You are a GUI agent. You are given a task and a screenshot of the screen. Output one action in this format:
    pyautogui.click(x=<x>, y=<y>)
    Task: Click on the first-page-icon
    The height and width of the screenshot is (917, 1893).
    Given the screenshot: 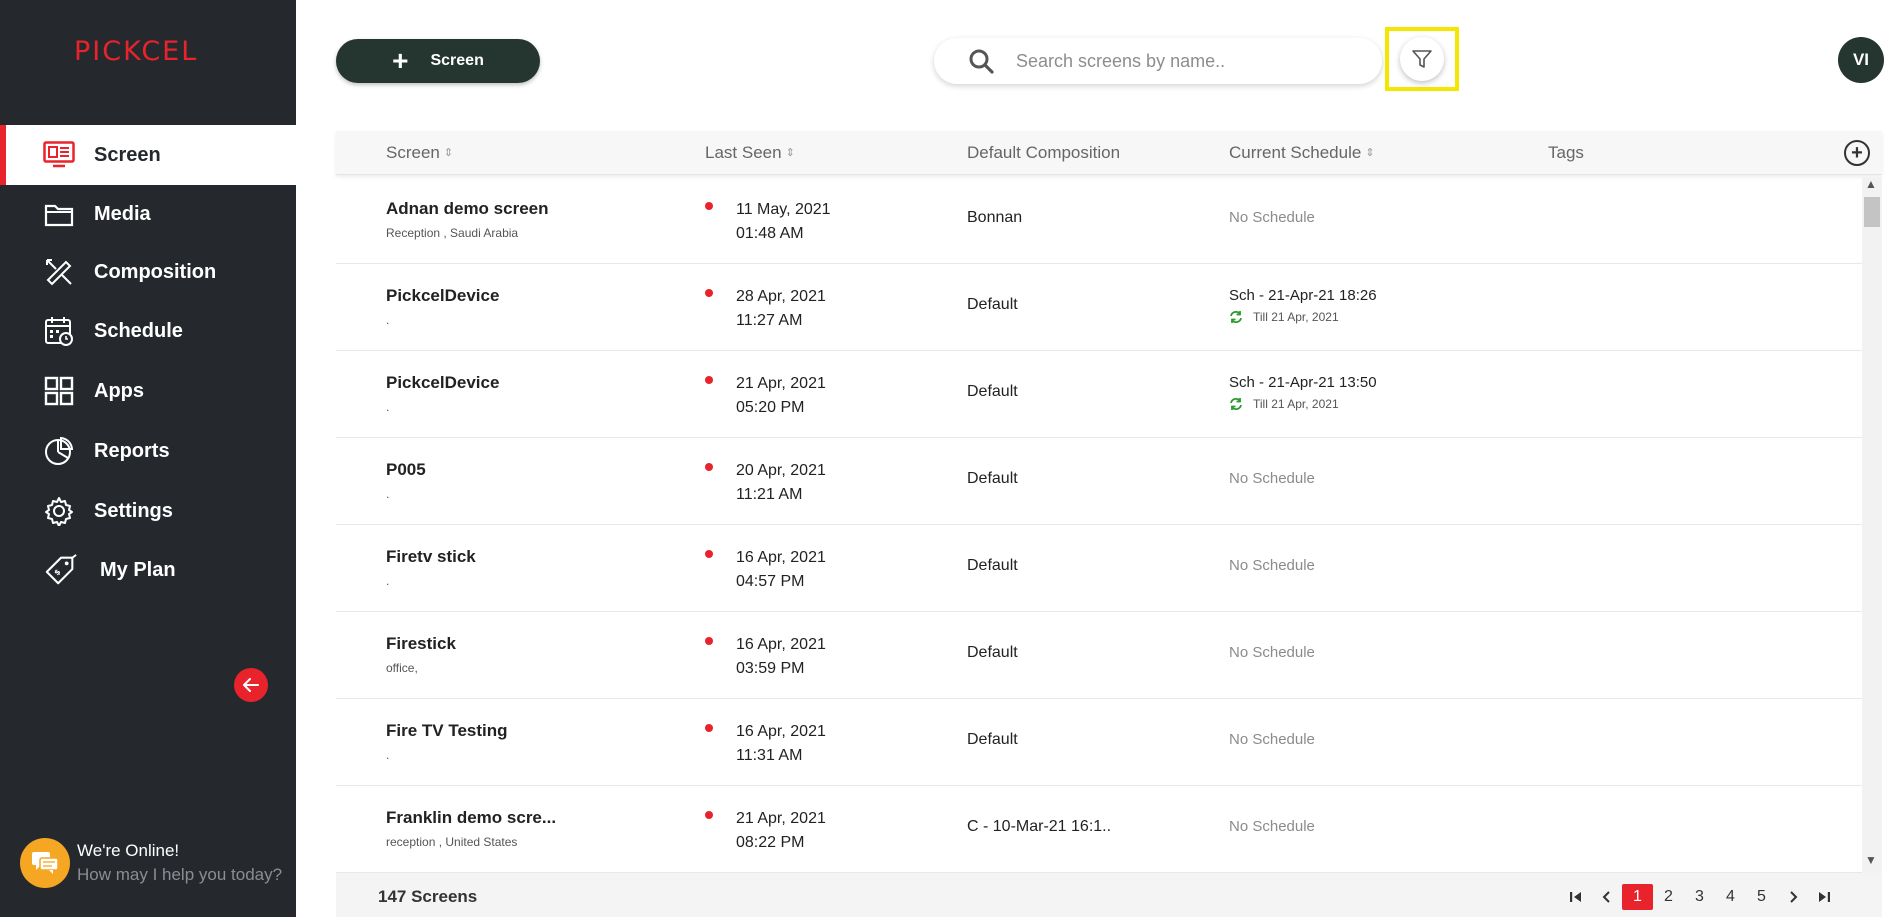 What is the action you would take?
    pyautogui.click(x=1575, y=897)
    